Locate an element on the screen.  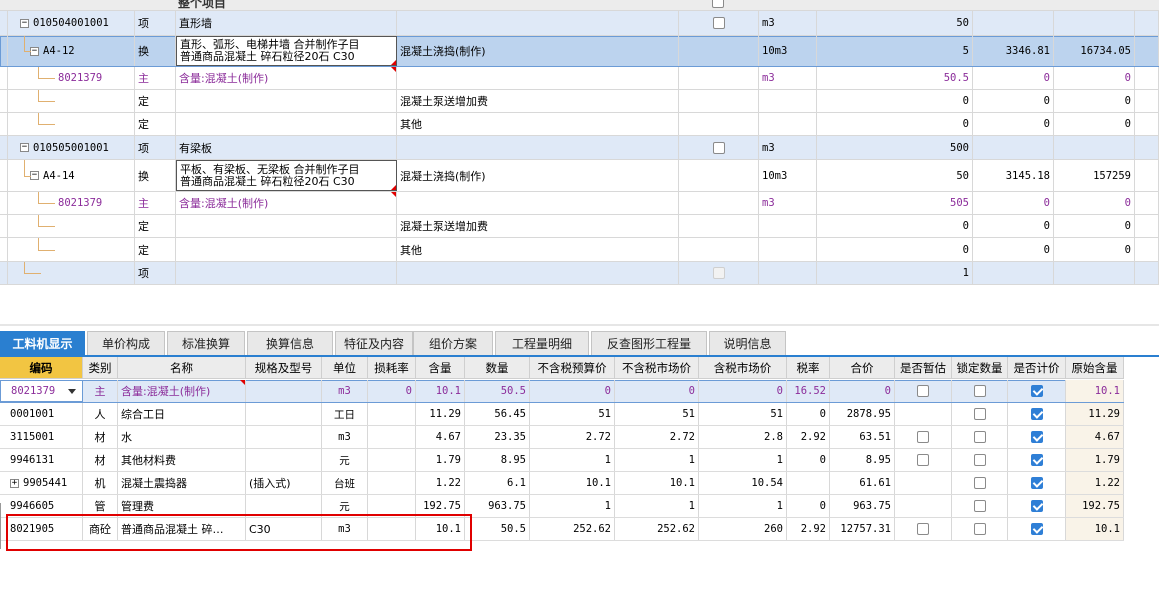
cell-total is located at coordinates (1094, 273).